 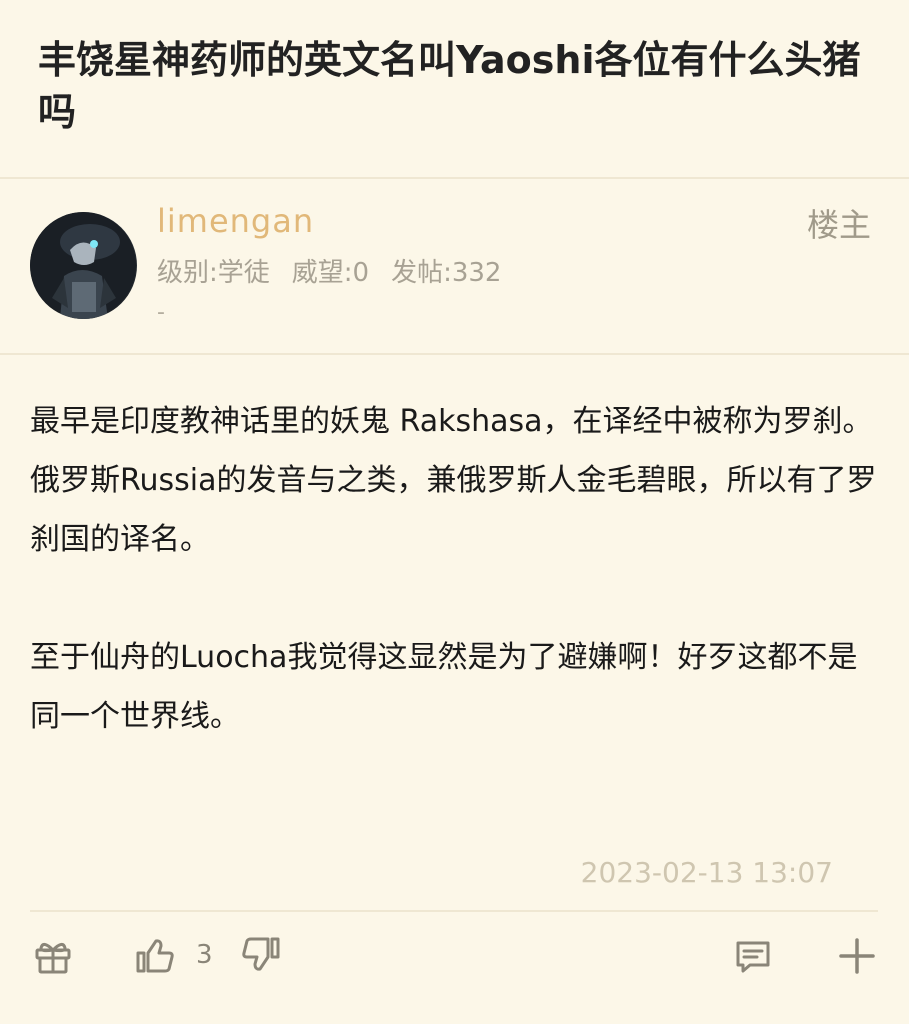 What do you see at coordinates (706, 872) in the screenshot?
I see `post-timestamp: 2023-02-13 13:07` at bounding box center [706, 872].